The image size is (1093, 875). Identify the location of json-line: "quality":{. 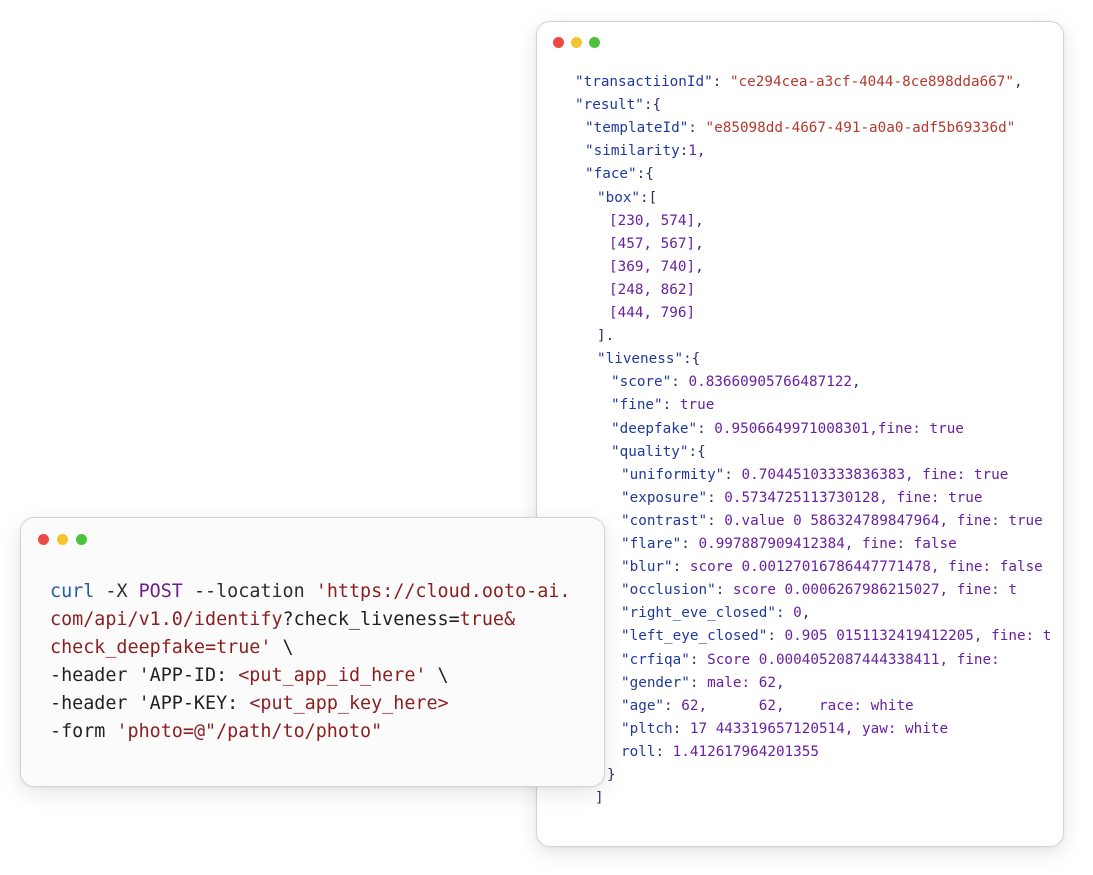
(658, 452).